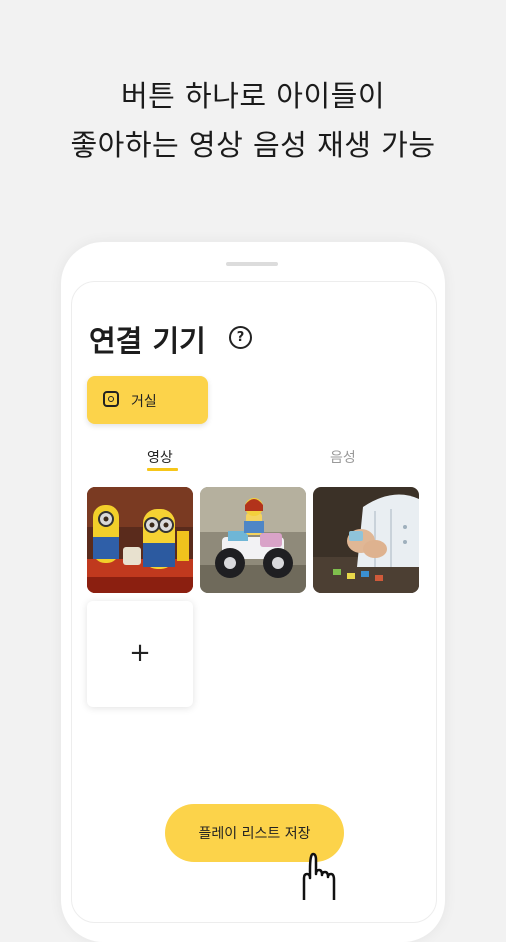 The height and width of the screenshot is (942, 506). Describe the element at coordinates (319, 876) in the screenshot. I see `pointing-hand-icon` at that location.